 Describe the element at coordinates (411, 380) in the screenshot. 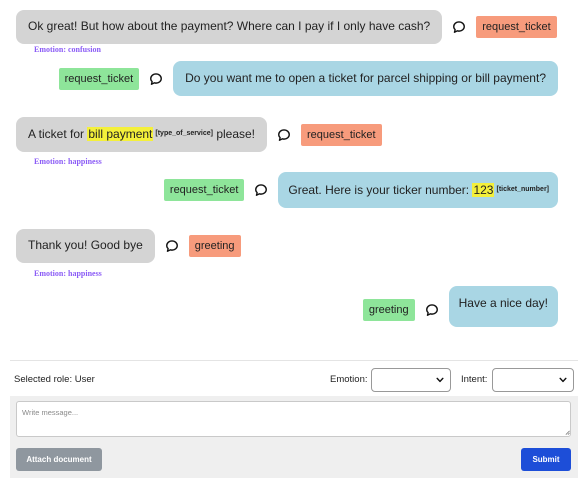

I see `emotion-select` at that location.